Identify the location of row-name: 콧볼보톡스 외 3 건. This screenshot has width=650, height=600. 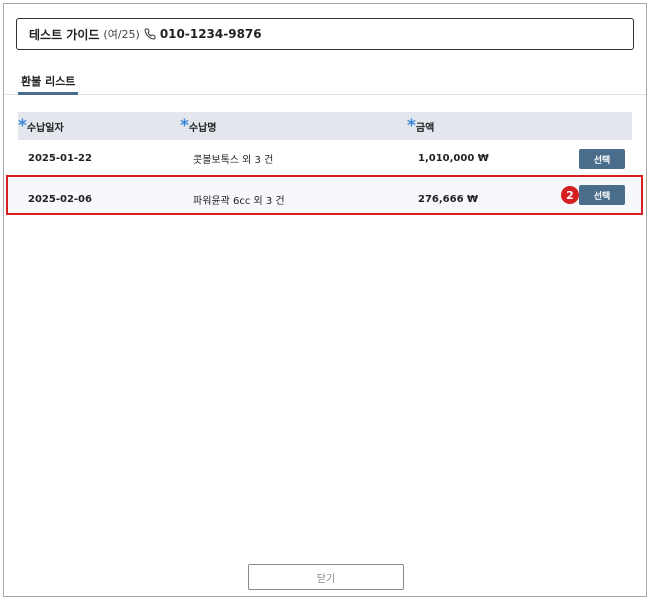
(233, 160).